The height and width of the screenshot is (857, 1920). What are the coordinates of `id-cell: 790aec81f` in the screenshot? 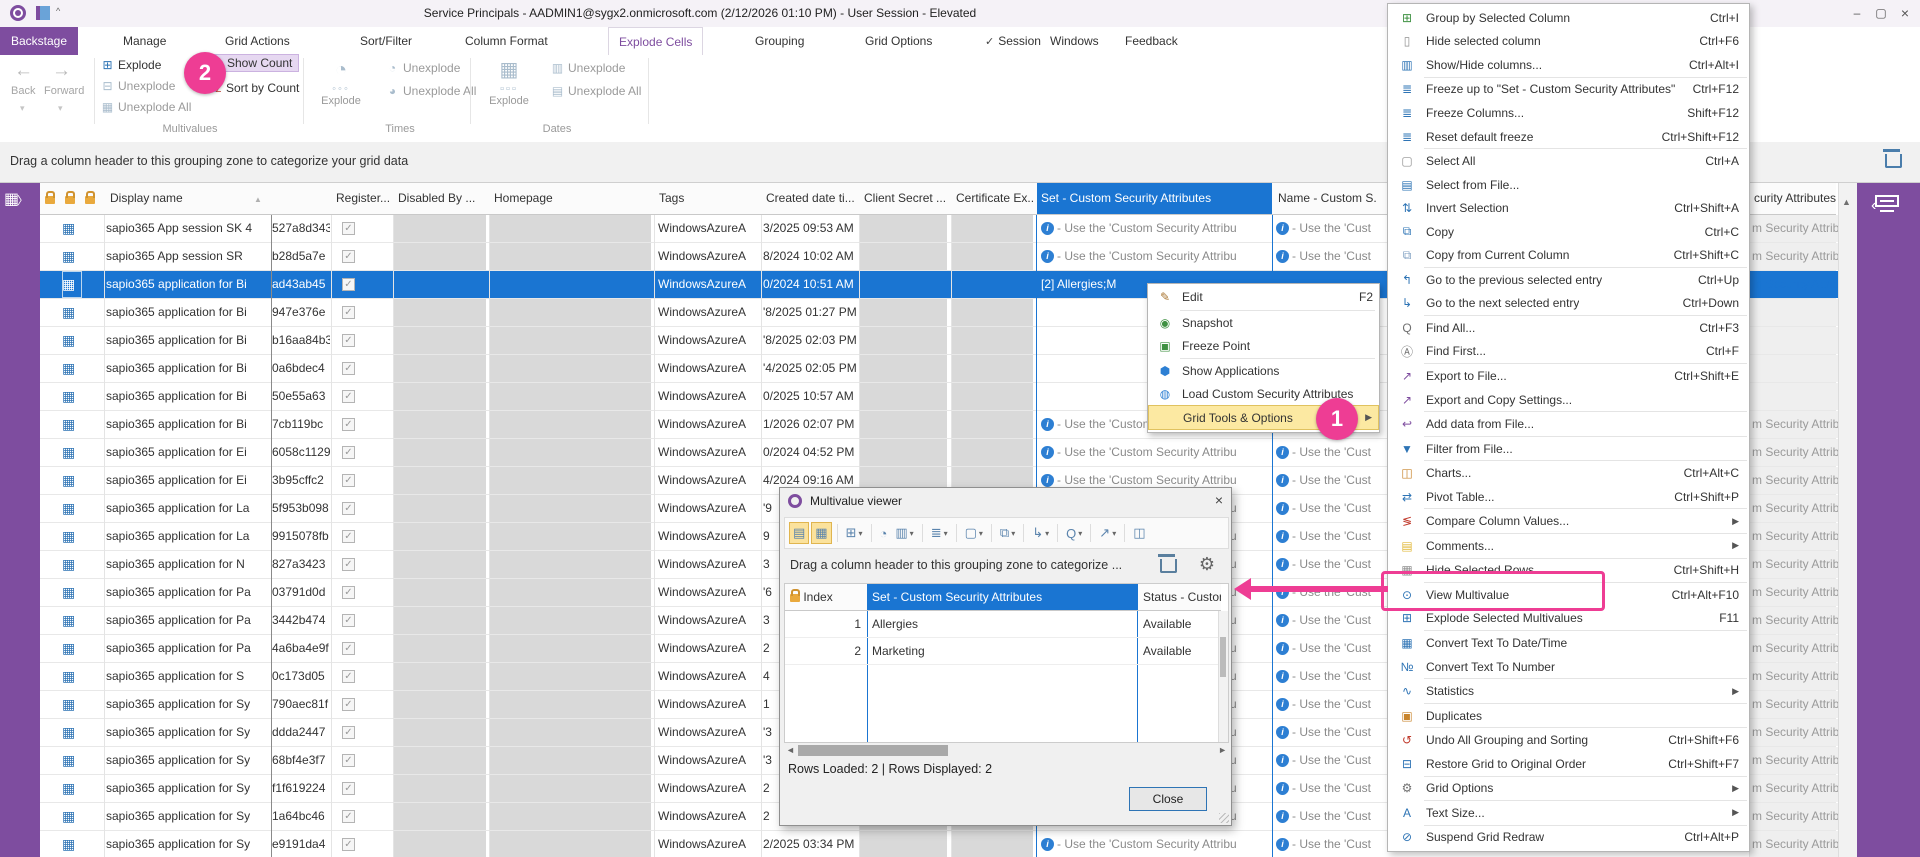 It's located at (301, 704).